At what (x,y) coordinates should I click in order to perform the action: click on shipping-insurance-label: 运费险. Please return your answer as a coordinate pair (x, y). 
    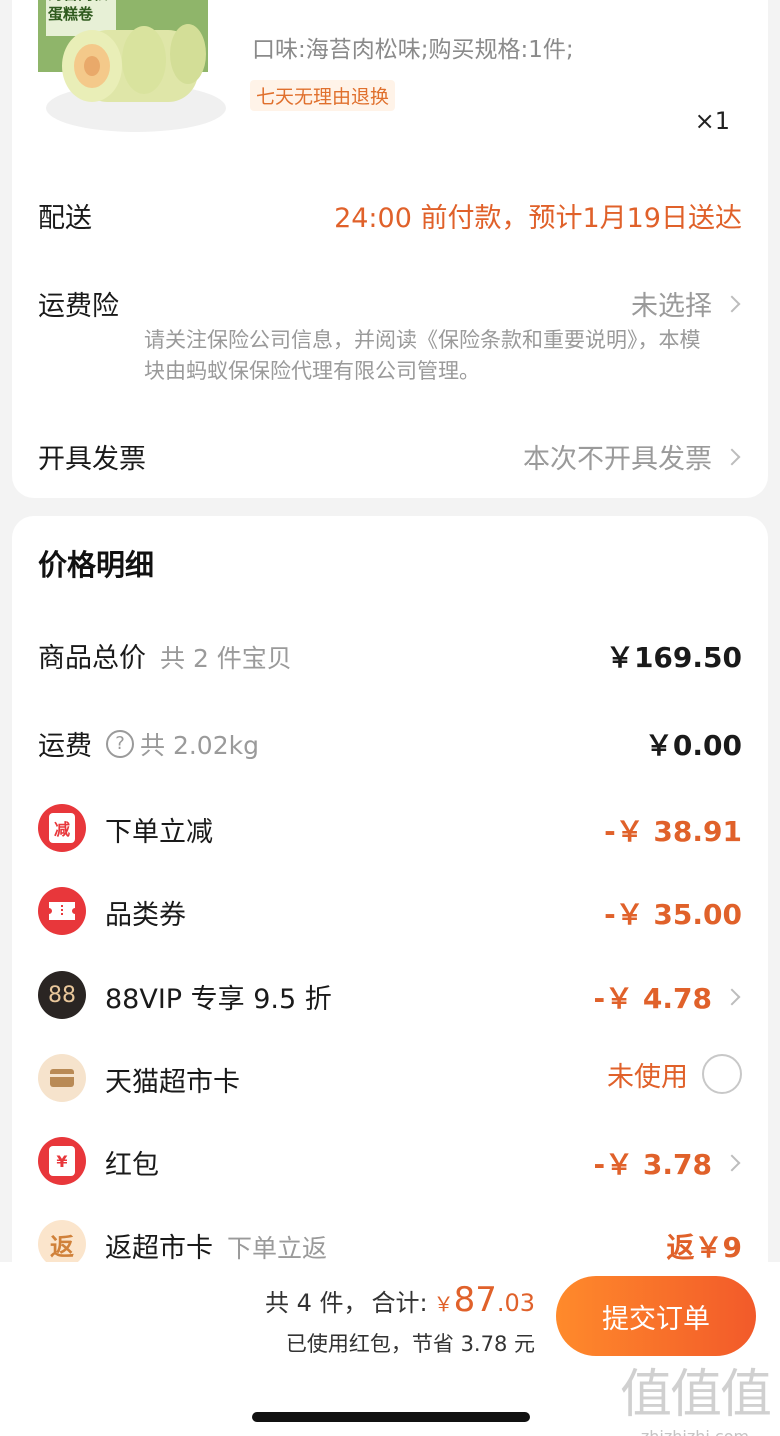
    Looking at the image, I should click on (78, 306).